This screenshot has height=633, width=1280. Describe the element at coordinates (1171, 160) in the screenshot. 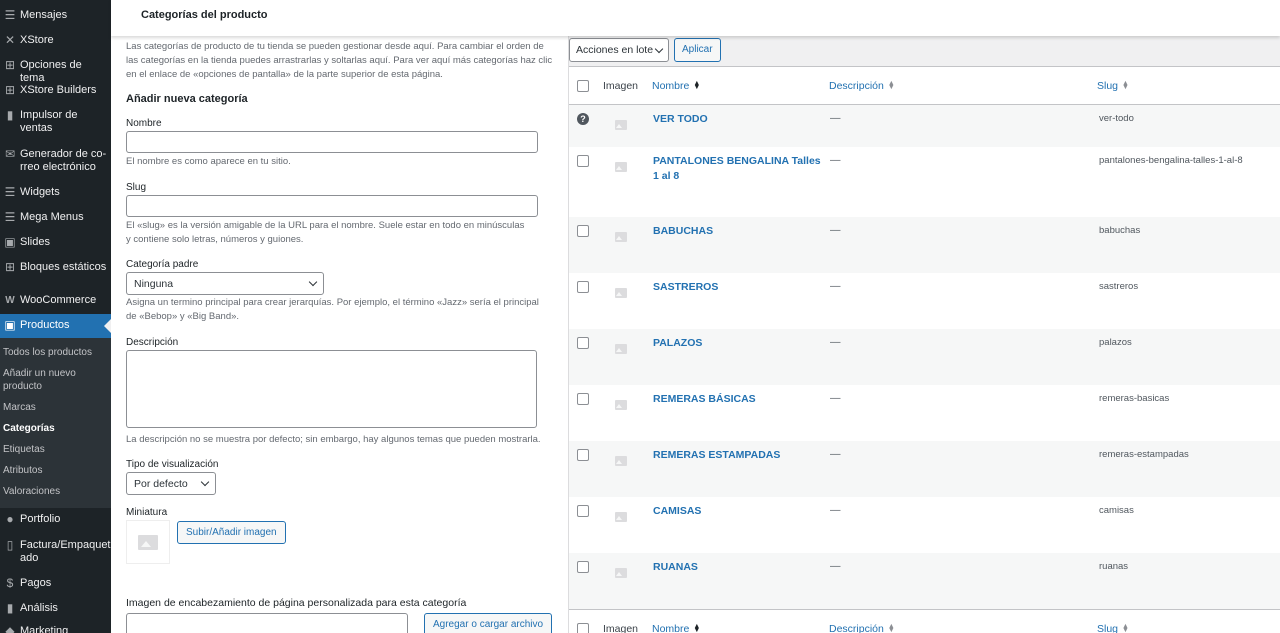

I see `category-slug: pantalones-bengalina-talles-1-al-8` at that location.